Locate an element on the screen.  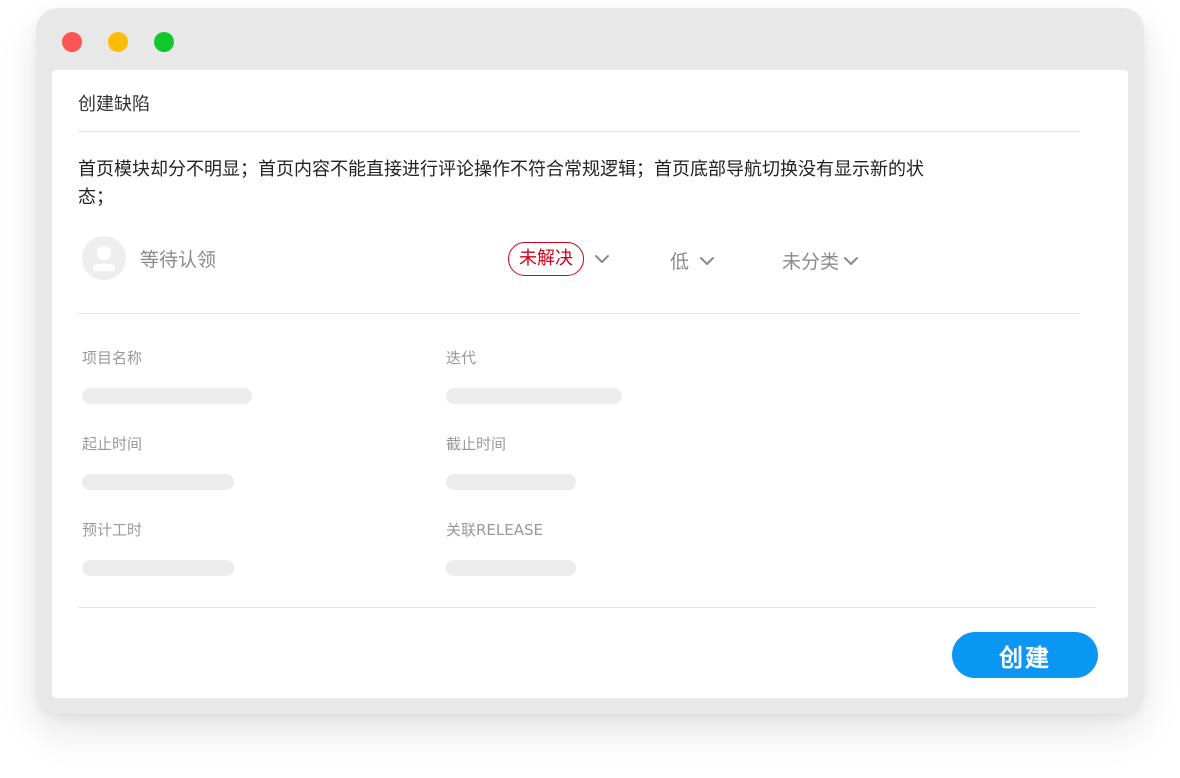
estimated-hours-field is located at coordinates (158, 568).